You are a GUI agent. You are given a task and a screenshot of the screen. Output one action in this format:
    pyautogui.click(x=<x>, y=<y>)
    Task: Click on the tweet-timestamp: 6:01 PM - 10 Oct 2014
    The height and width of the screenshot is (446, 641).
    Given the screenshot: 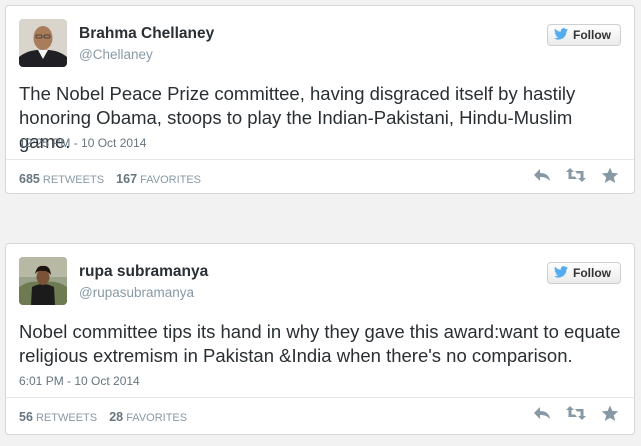 What is the action you would take?
    pyautogui.click(x=79, y=381)
    